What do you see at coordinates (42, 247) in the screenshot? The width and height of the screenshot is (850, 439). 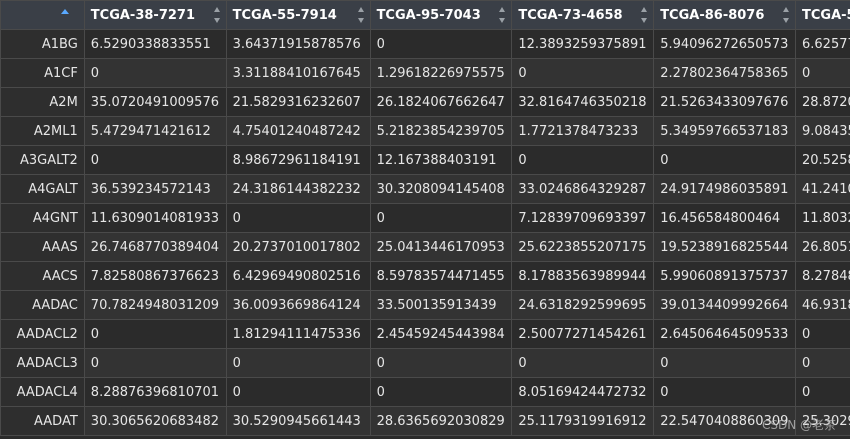 I see `row-name: AAAS` at bounding box center [42, 247].